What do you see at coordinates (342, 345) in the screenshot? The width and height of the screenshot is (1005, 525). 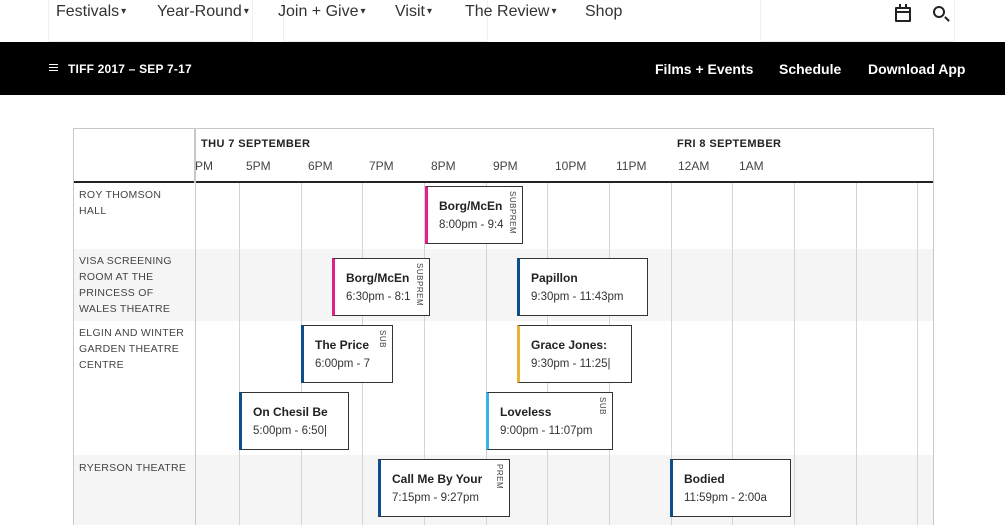 I see `event-title: The Price` at bounding box center [342, 345].